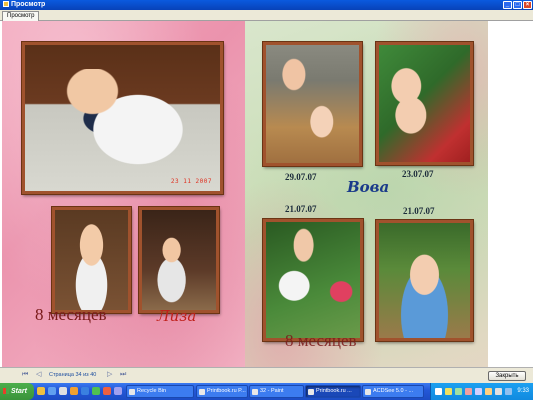 This screenshot has width=533, height=400. Describe the element at coordinates (507, 376) in the screenshot. I see `close-button: Закрыть` at that location.